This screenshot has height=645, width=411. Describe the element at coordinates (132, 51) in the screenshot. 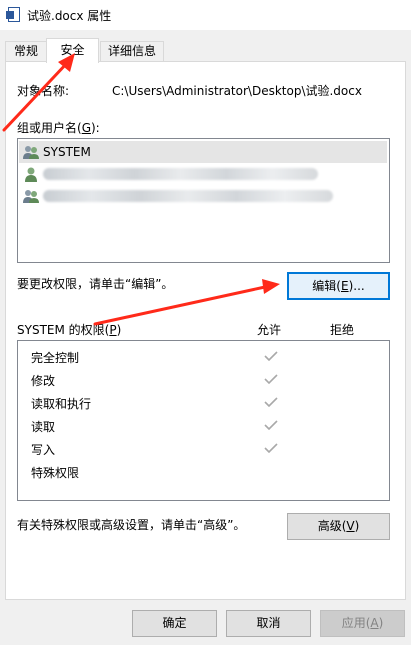

I see `tab-details: 详细信息` at that location.